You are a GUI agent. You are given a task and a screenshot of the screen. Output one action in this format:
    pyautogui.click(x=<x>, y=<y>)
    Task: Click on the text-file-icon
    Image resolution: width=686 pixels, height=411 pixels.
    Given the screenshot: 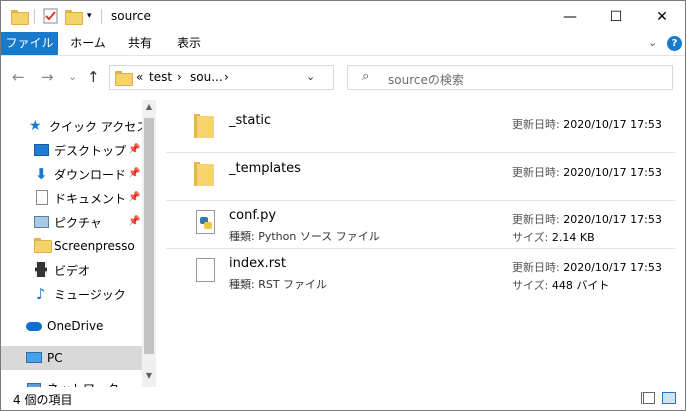 What is the action you would take?
    pyautogui.click(x=205, y=270)
    